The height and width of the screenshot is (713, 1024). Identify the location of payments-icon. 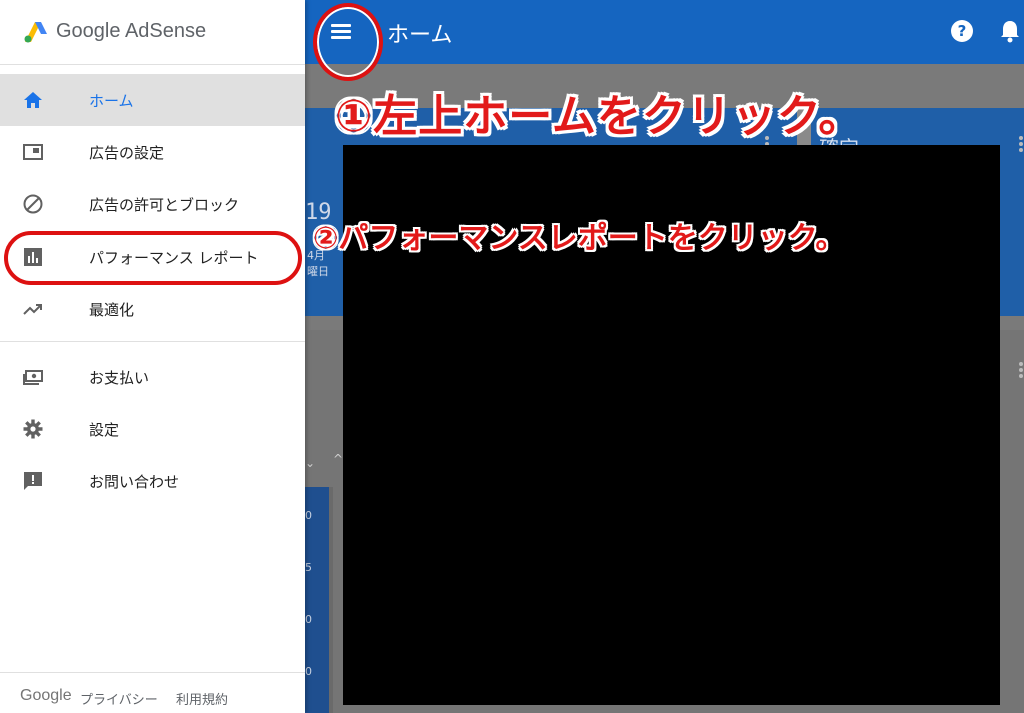
(33, 377).